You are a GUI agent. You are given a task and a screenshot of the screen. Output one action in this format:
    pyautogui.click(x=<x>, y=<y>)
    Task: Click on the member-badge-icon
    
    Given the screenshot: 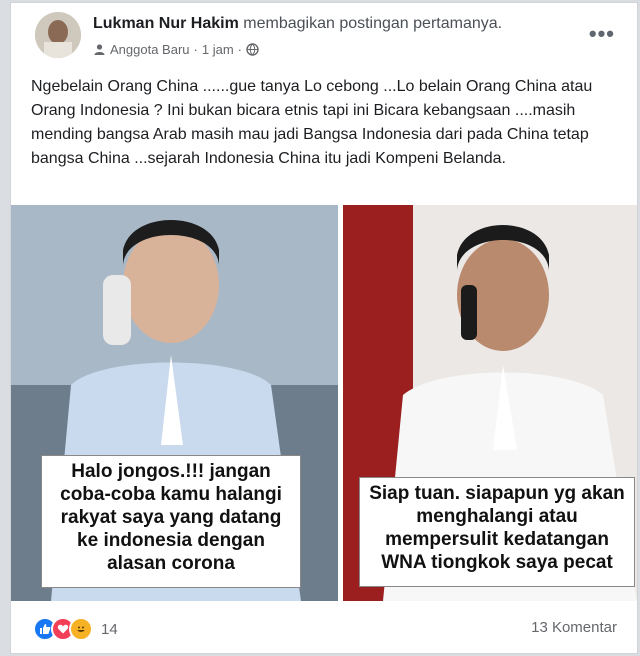 What is the action you would take?
    pyautogui.click(x=99, y=49)
    